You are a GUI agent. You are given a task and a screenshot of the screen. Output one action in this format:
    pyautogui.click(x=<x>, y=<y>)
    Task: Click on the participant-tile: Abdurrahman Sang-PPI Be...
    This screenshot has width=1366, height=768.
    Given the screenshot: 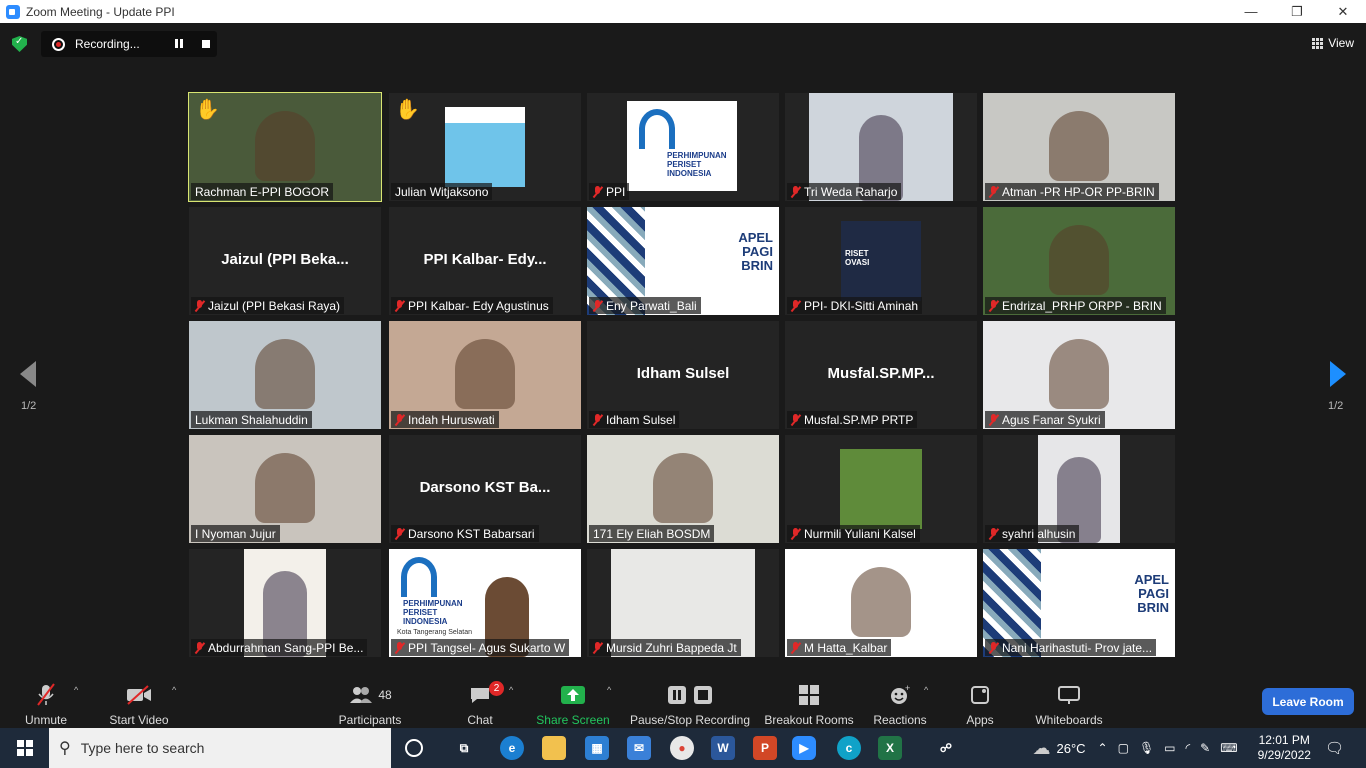 What is the action you would take?
    pyautogui.click(x=285, y=603)
    